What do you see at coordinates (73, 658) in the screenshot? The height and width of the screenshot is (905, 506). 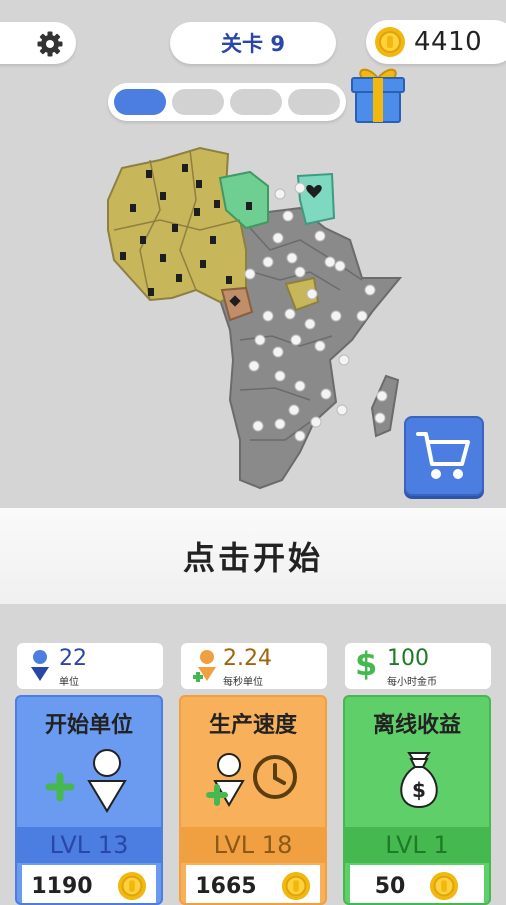 I see `stat-units-value: 22` at bounding box center [73, 658].